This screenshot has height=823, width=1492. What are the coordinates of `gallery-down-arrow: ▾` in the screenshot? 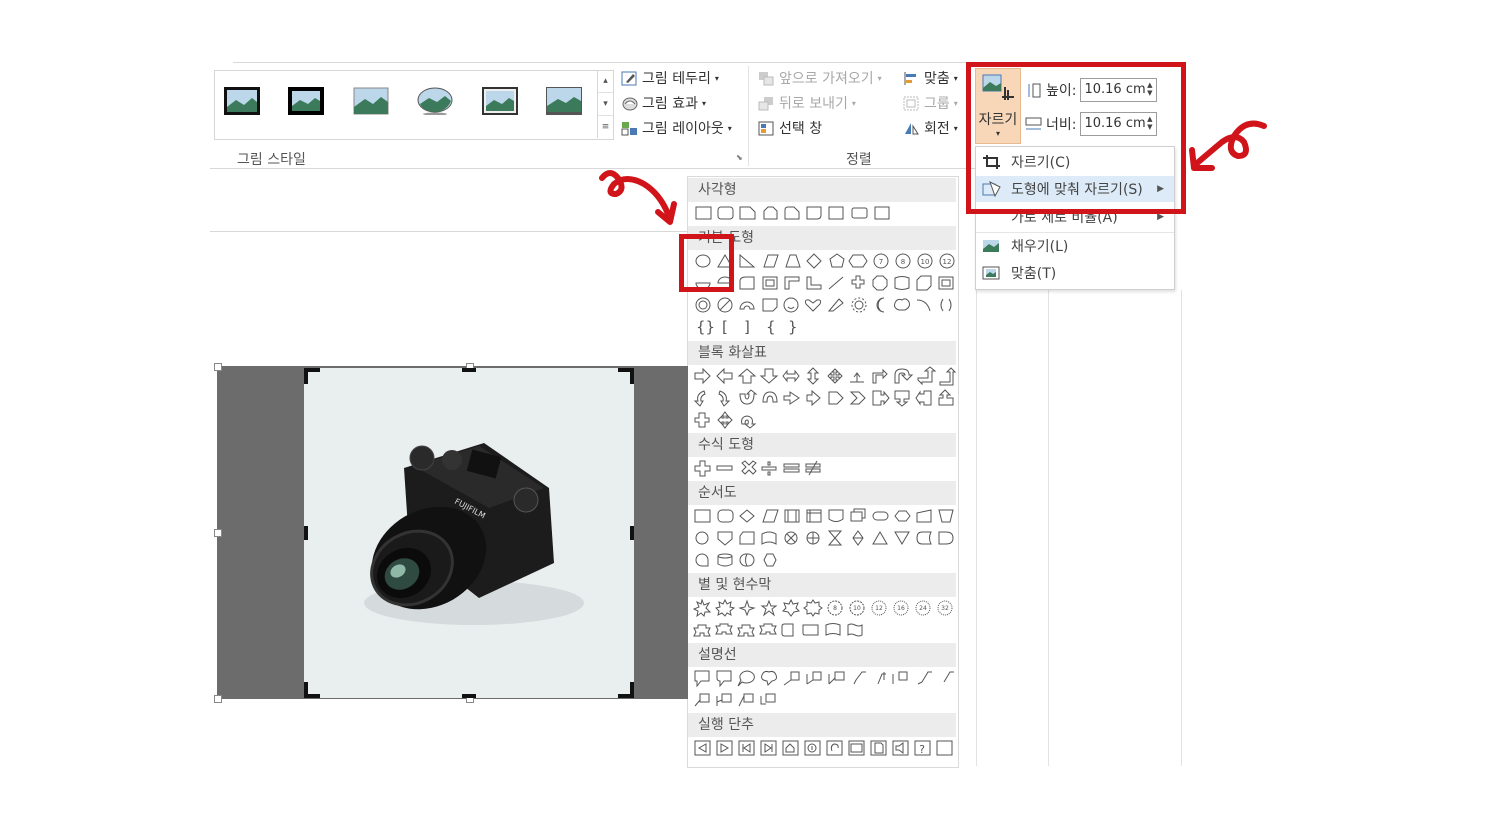 It's located at (605, 104).